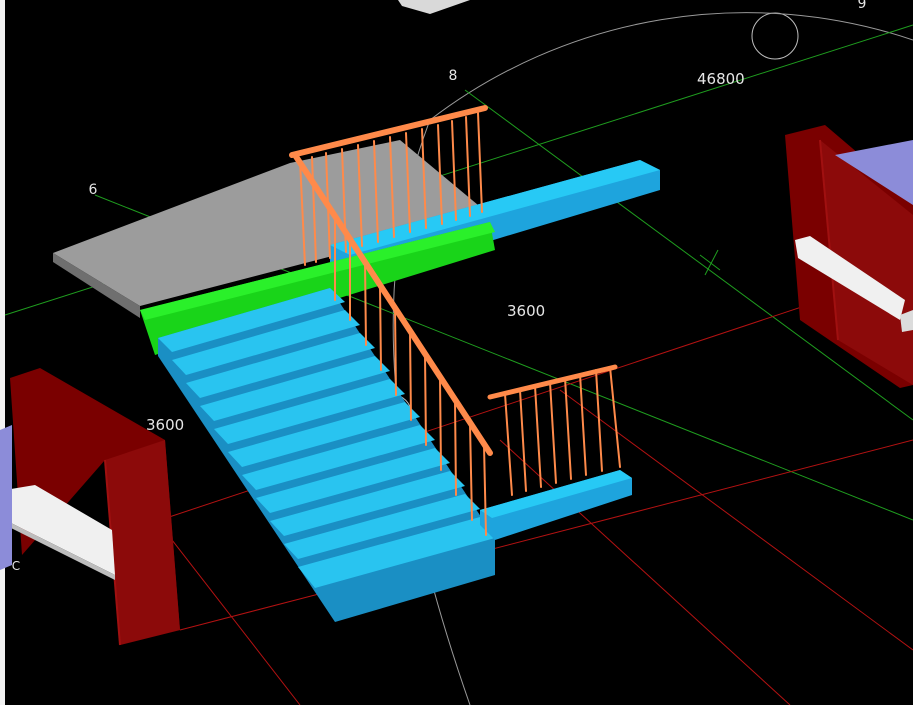 The width and height of the screenshot is (913, 705). Describe the element at coordinates (671, 66) in the screenshot. I see `orbit-arc` at that location.